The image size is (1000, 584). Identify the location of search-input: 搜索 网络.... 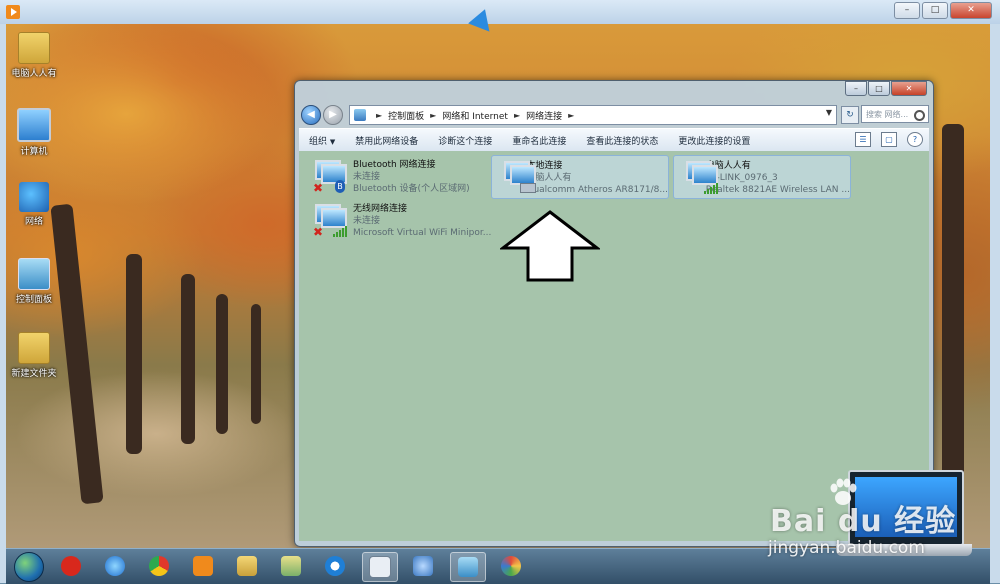
(895, 114).